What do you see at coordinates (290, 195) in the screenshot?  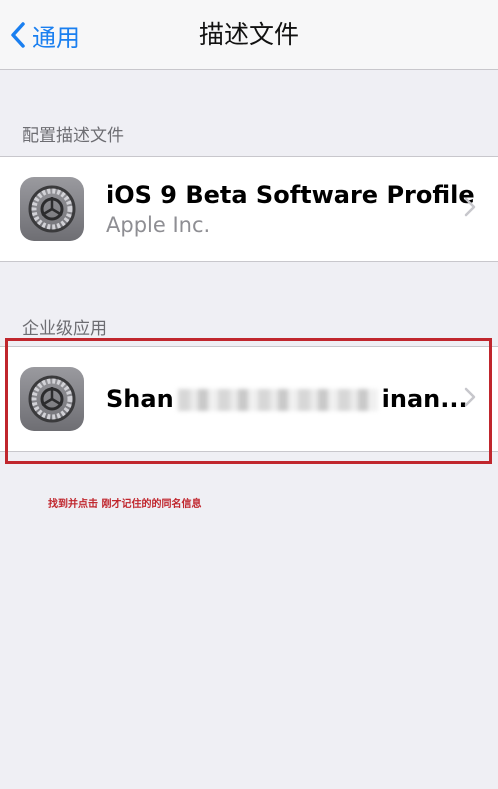 I see `profile-title: iOS 9 Beta Software Profile` at bounding box center [290, 195].